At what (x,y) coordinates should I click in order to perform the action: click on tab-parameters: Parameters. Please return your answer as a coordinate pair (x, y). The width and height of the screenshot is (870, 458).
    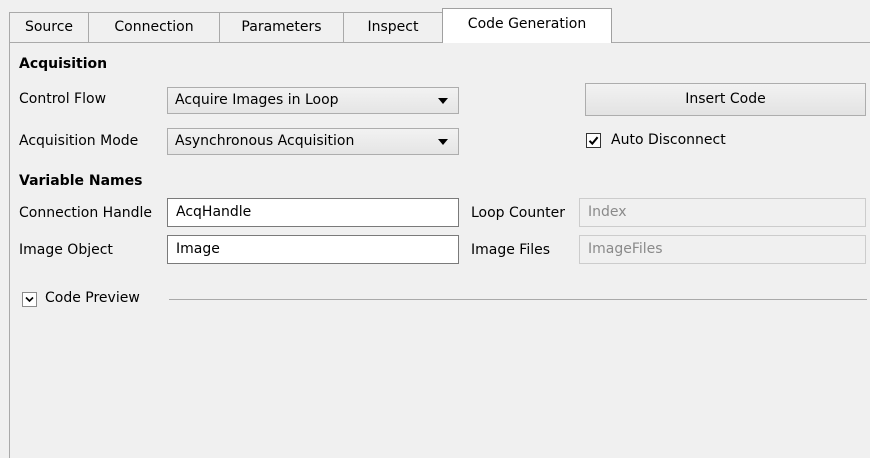
    Looking at the image, I should click on (281, 27).